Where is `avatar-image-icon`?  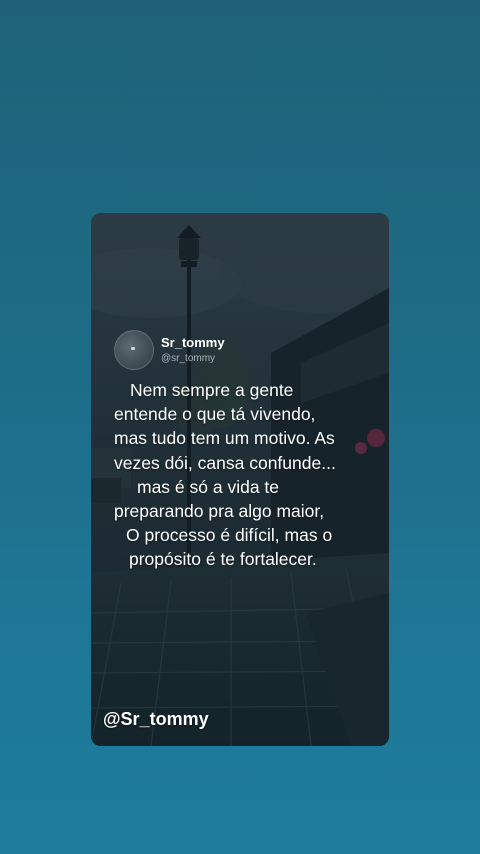 avatar-image-icon is located at coordinates (133, 348).